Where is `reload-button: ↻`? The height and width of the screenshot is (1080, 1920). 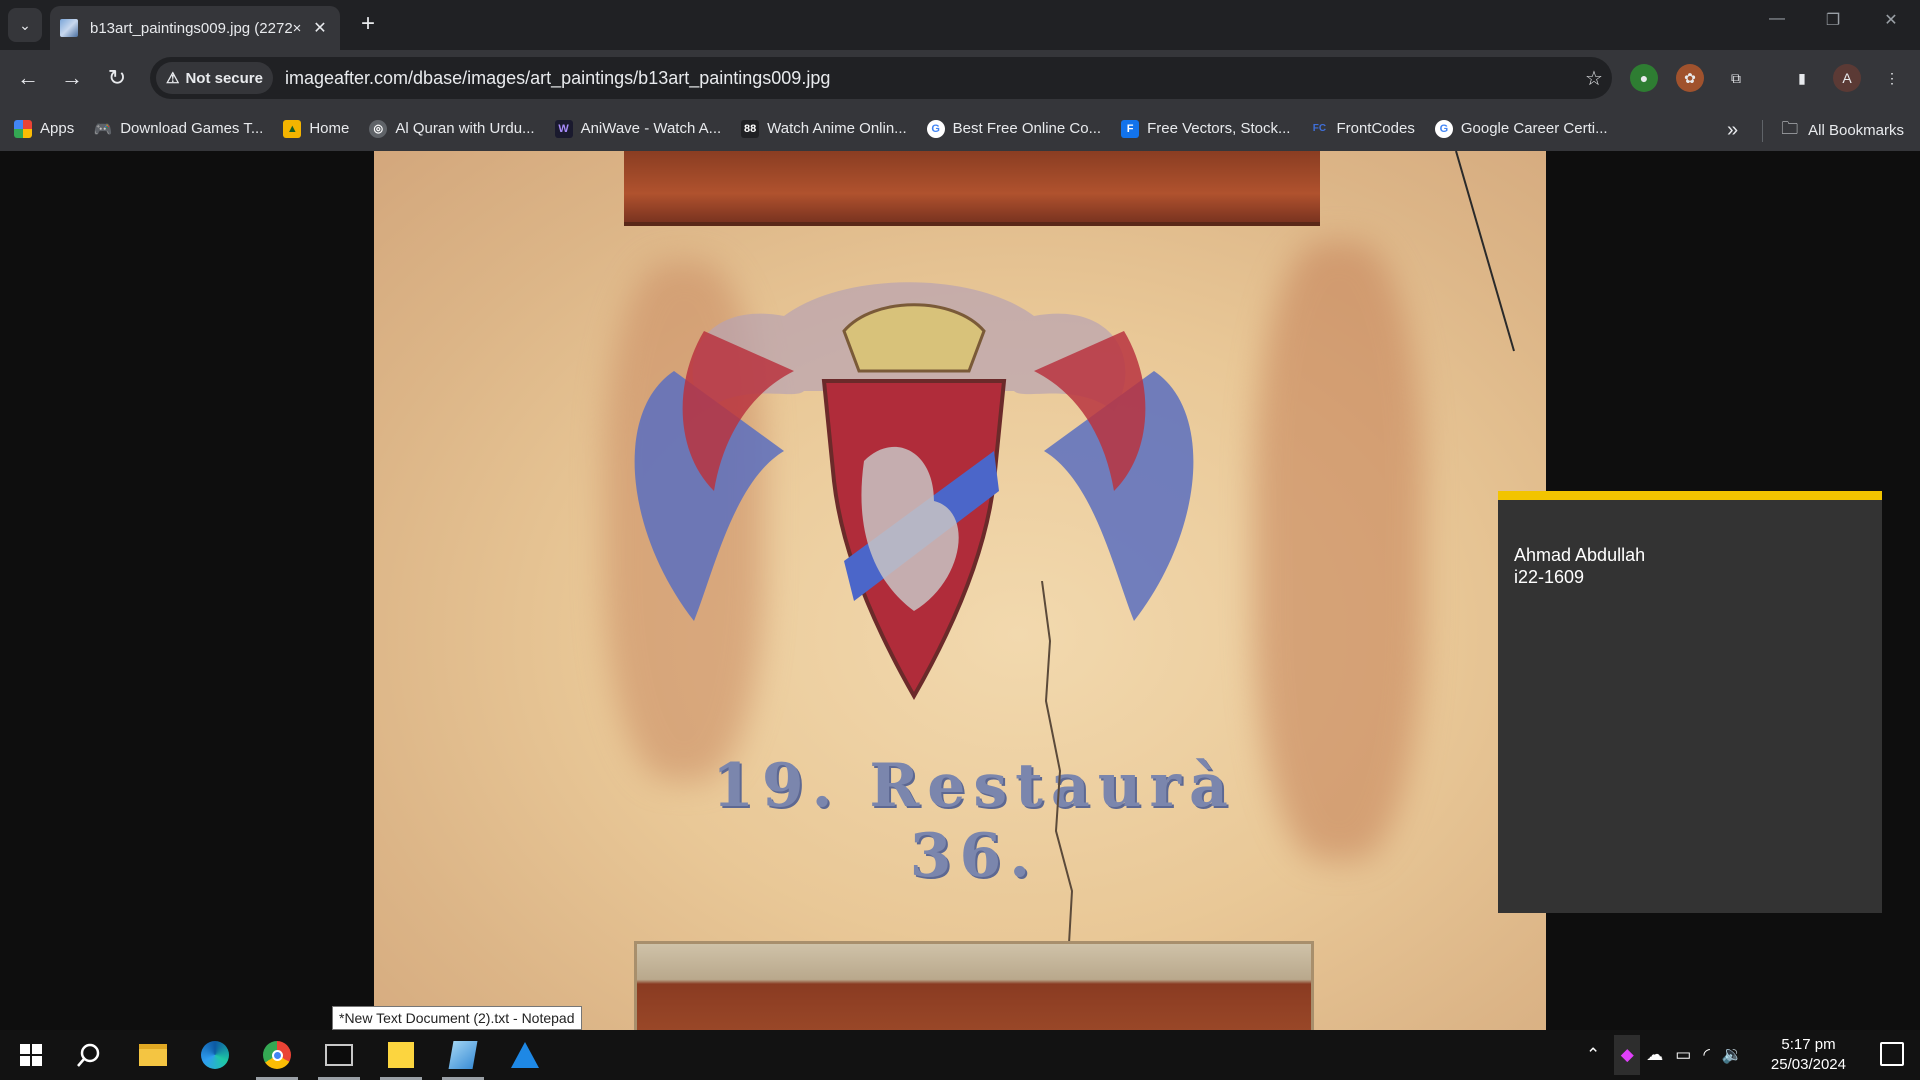 reload-button: ↻ is located at coordinates (117, 78).